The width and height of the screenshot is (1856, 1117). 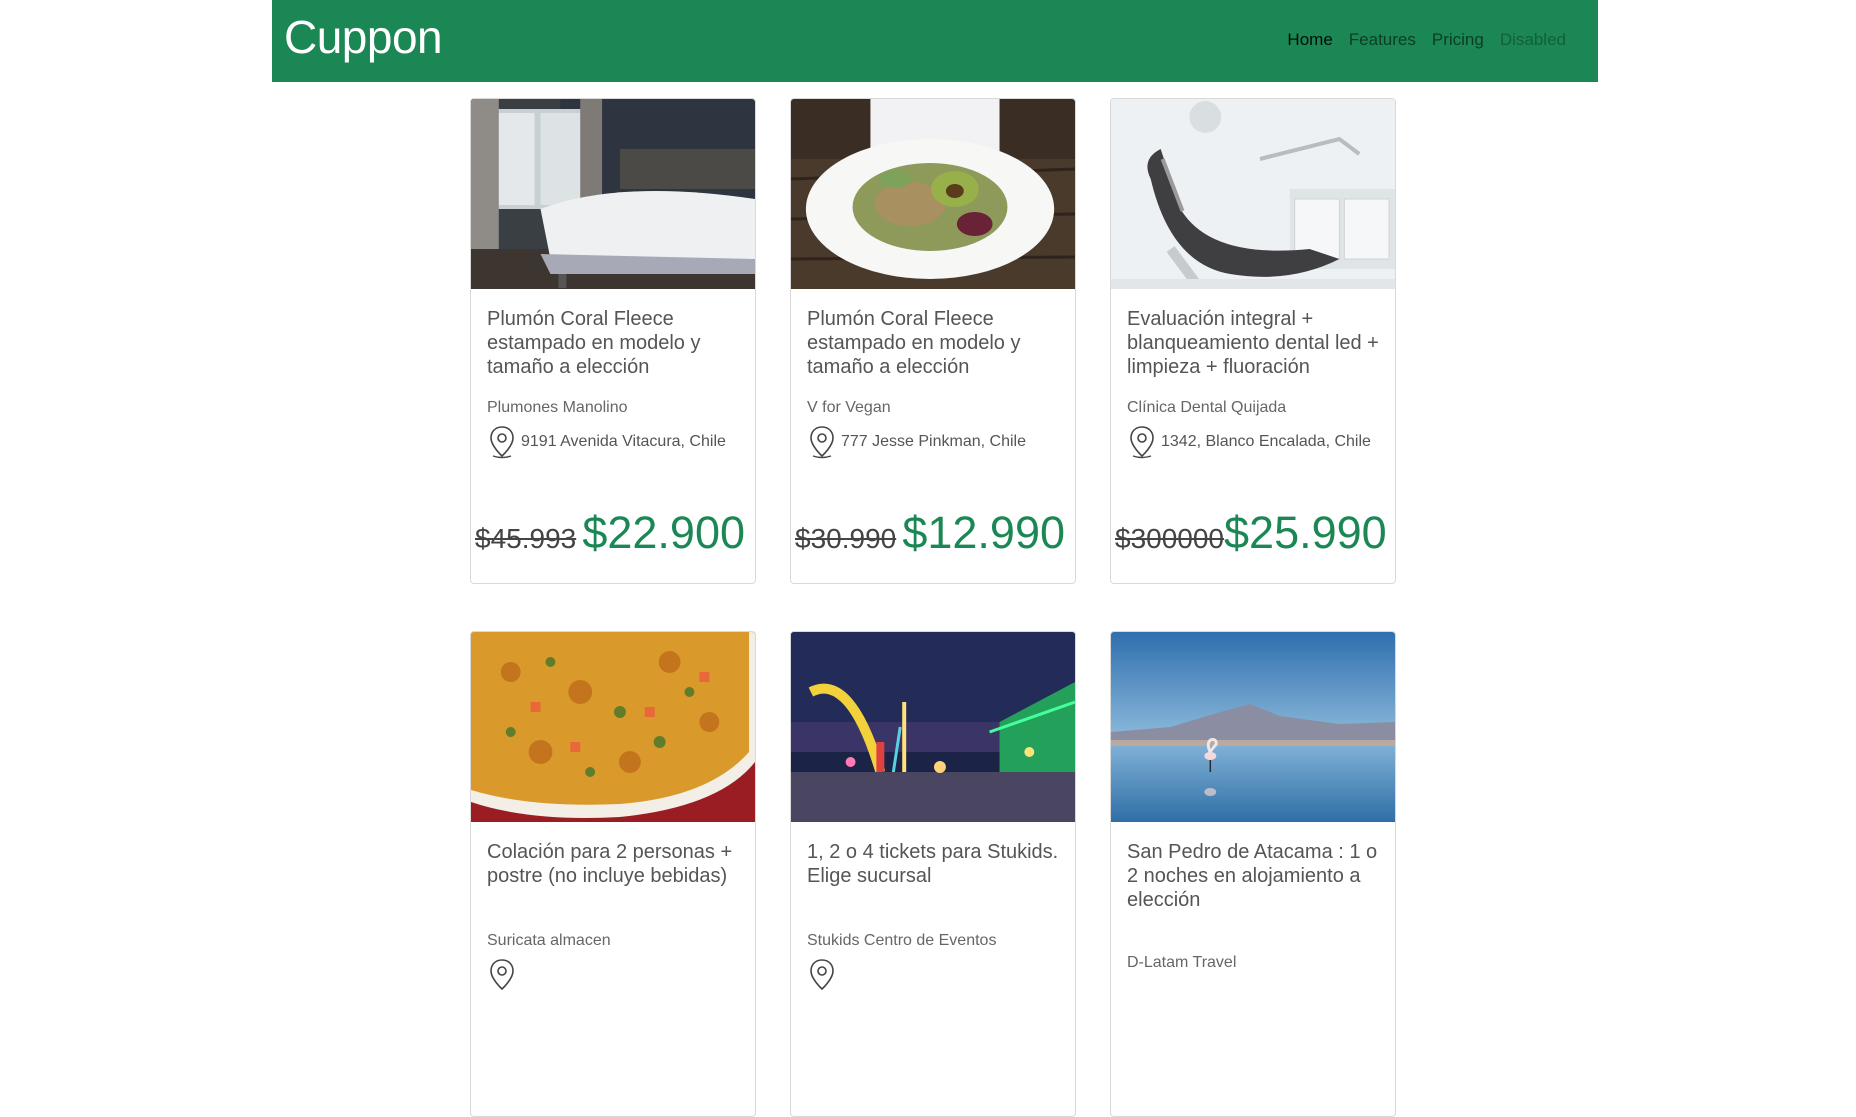 I want to click on deal-vendor: Plumones Manolino, so click(x=557, y=407).